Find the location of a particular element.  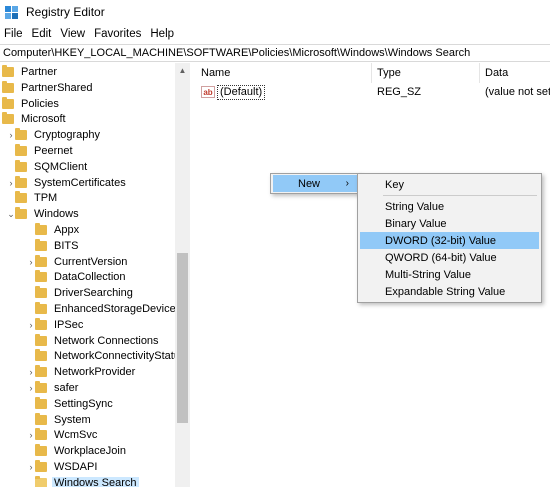

menu-favorites: Favorites is located at coordinates (118, 34).